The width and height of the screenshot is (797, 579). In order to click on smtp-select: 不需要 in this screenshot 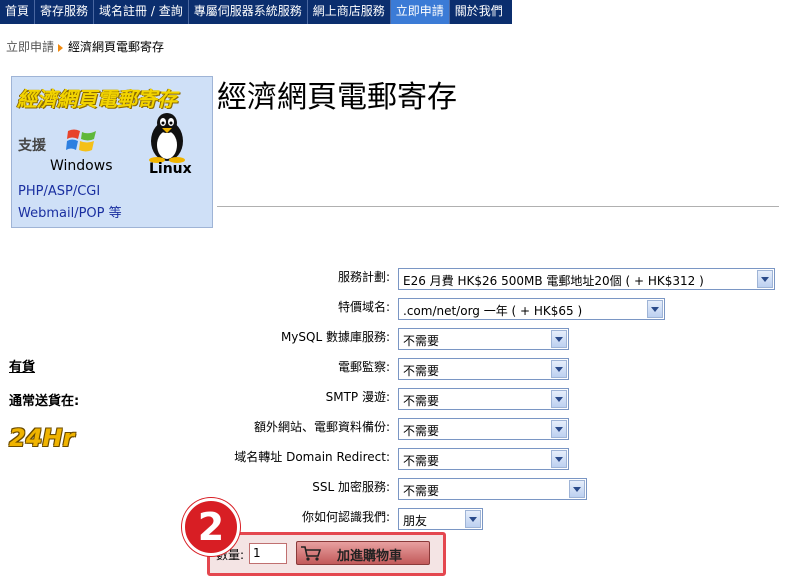, I will do `click(483, 399)`.